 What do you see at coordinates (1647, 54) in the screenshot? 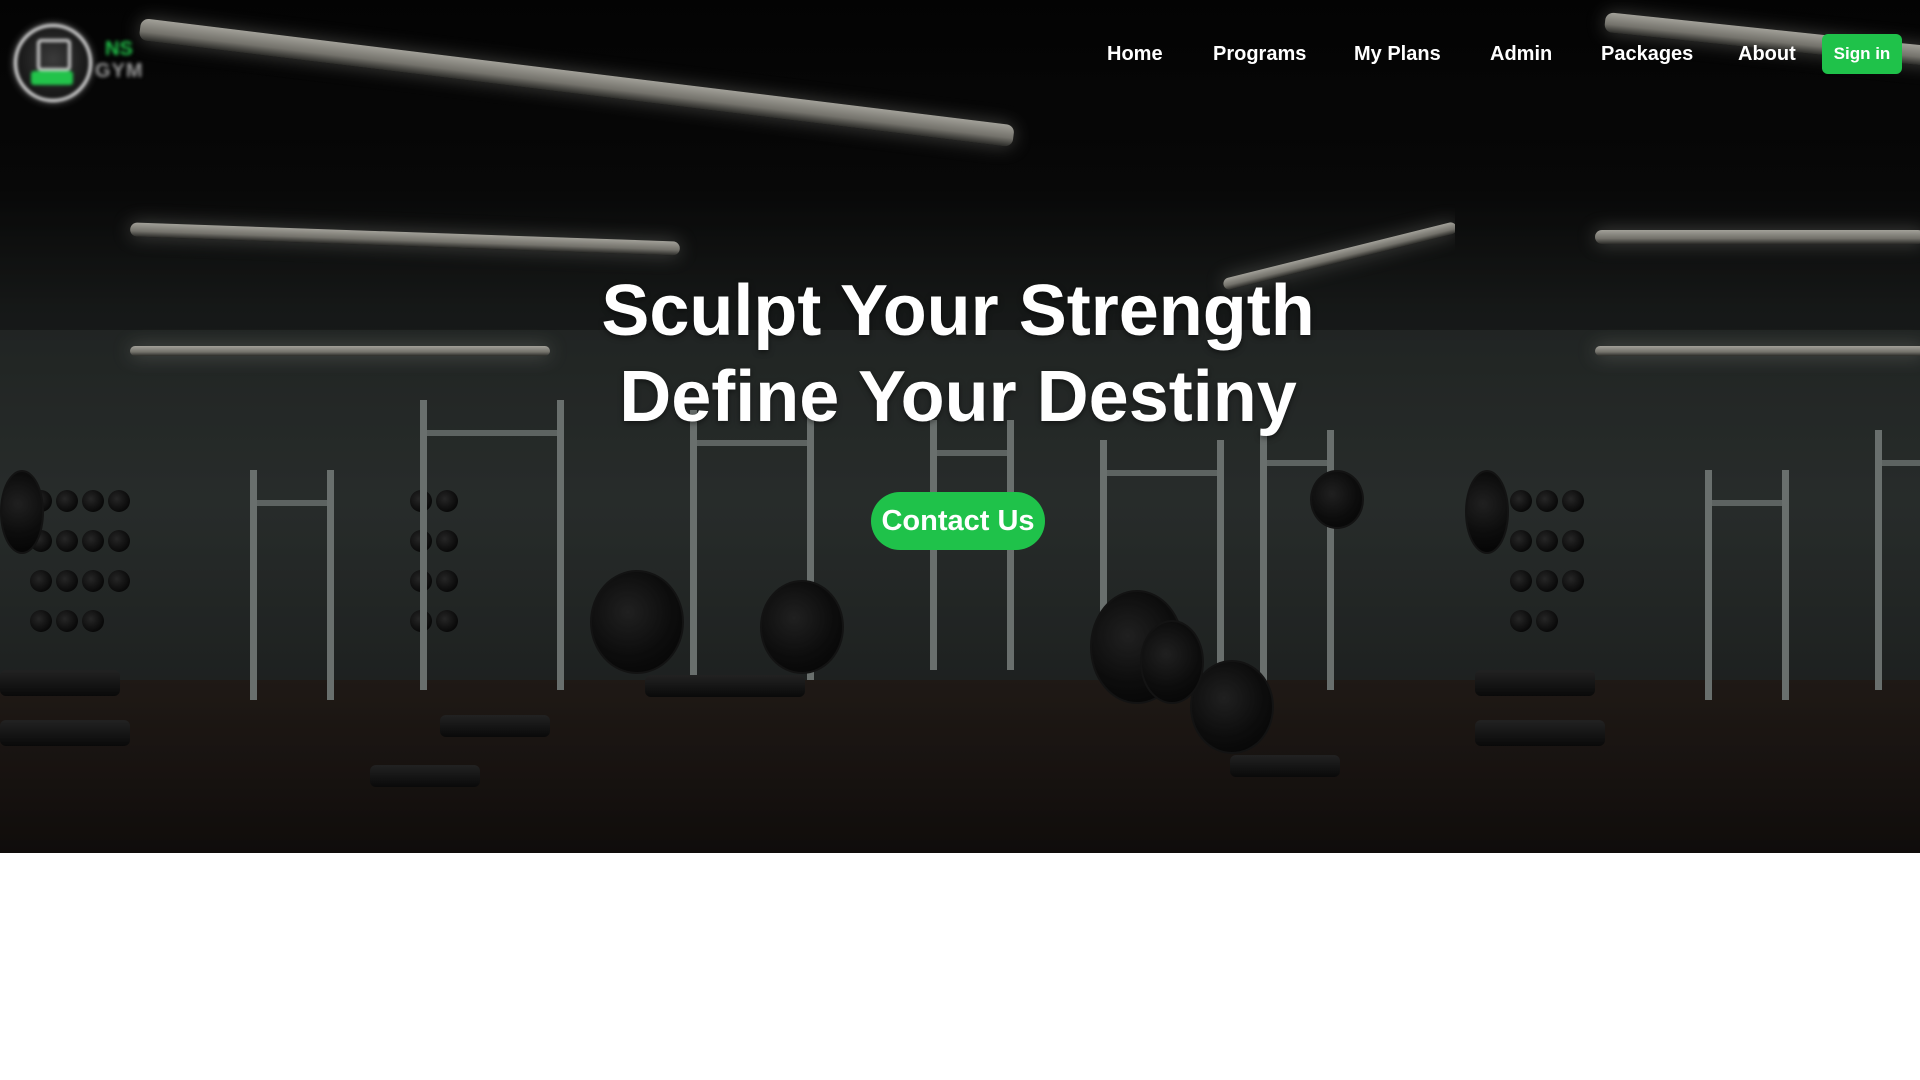
I see `nav-packages: Packages` at bounding box center [1647, 54].